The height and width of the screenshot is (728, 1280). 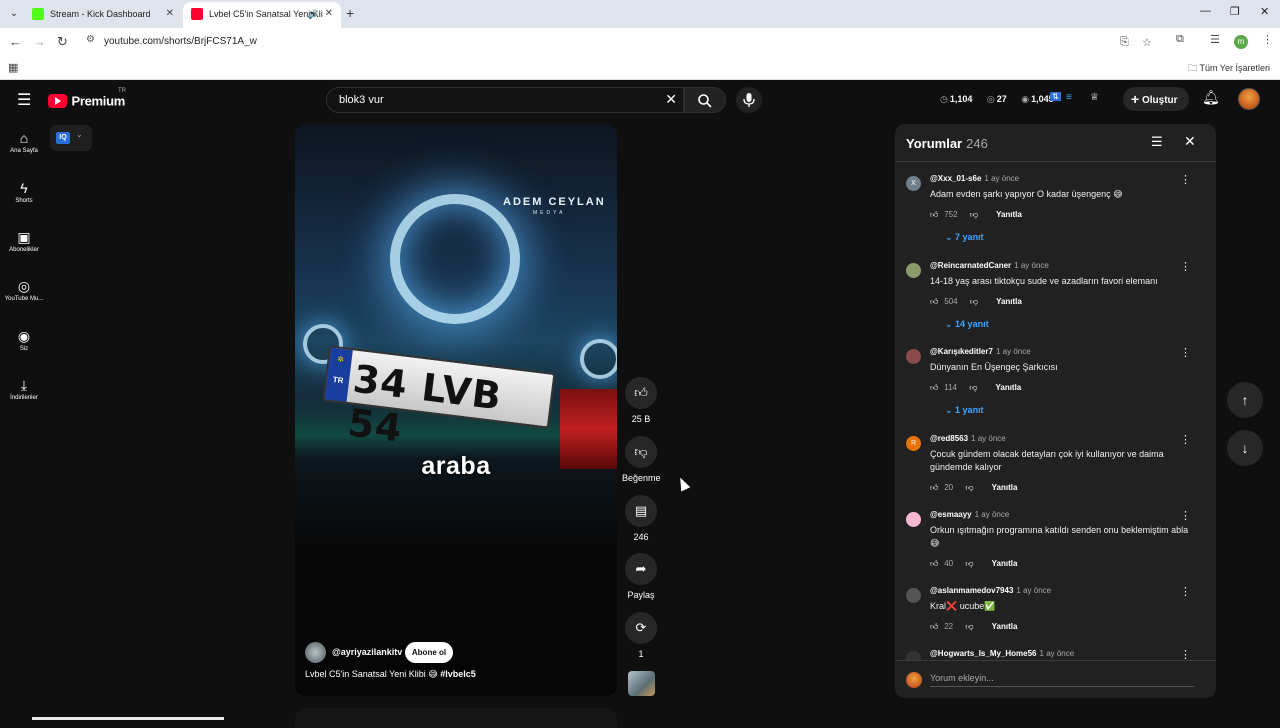 I want to click on sound-thumbnail, so click(x=641, y=683).